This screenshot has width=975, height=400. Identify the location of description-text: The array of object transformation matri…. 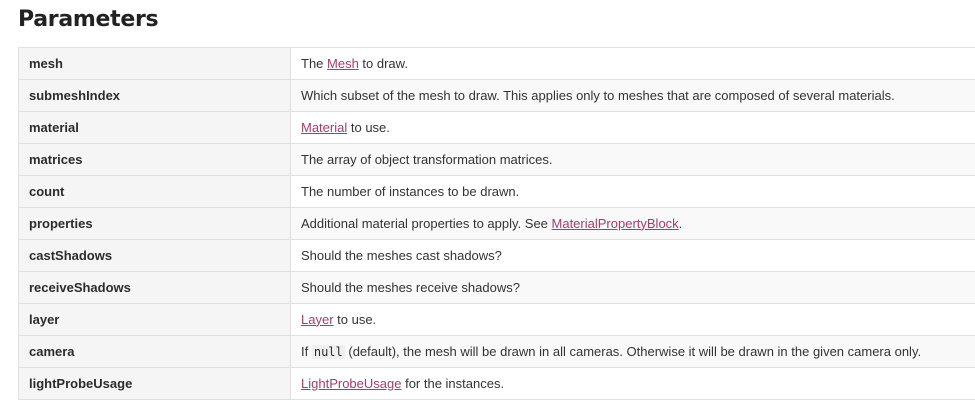
(427, 159).